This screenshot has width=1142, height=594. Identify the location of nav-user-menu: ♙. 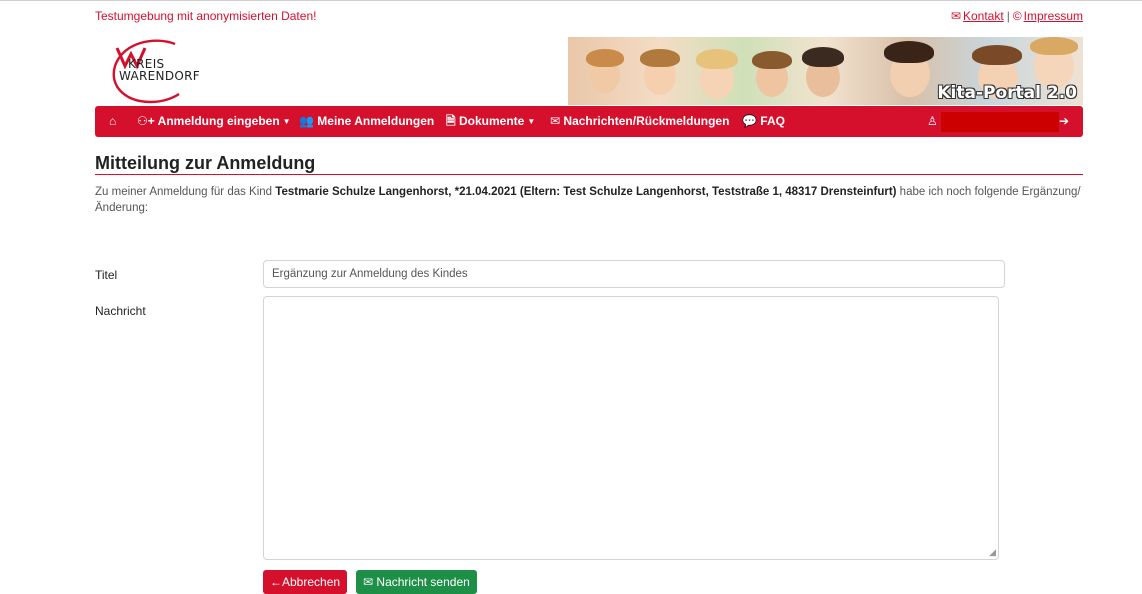
(932, 121).